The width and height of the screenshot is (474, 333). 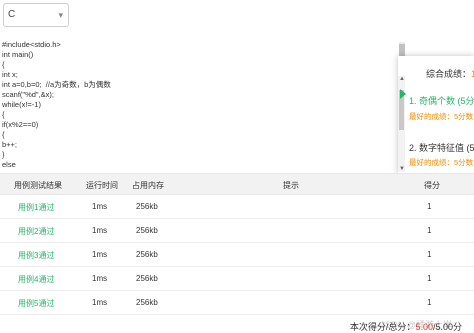 I want to click on table-row: 用例2通过 1ms 256kb 1, so click(x=237, y=230).